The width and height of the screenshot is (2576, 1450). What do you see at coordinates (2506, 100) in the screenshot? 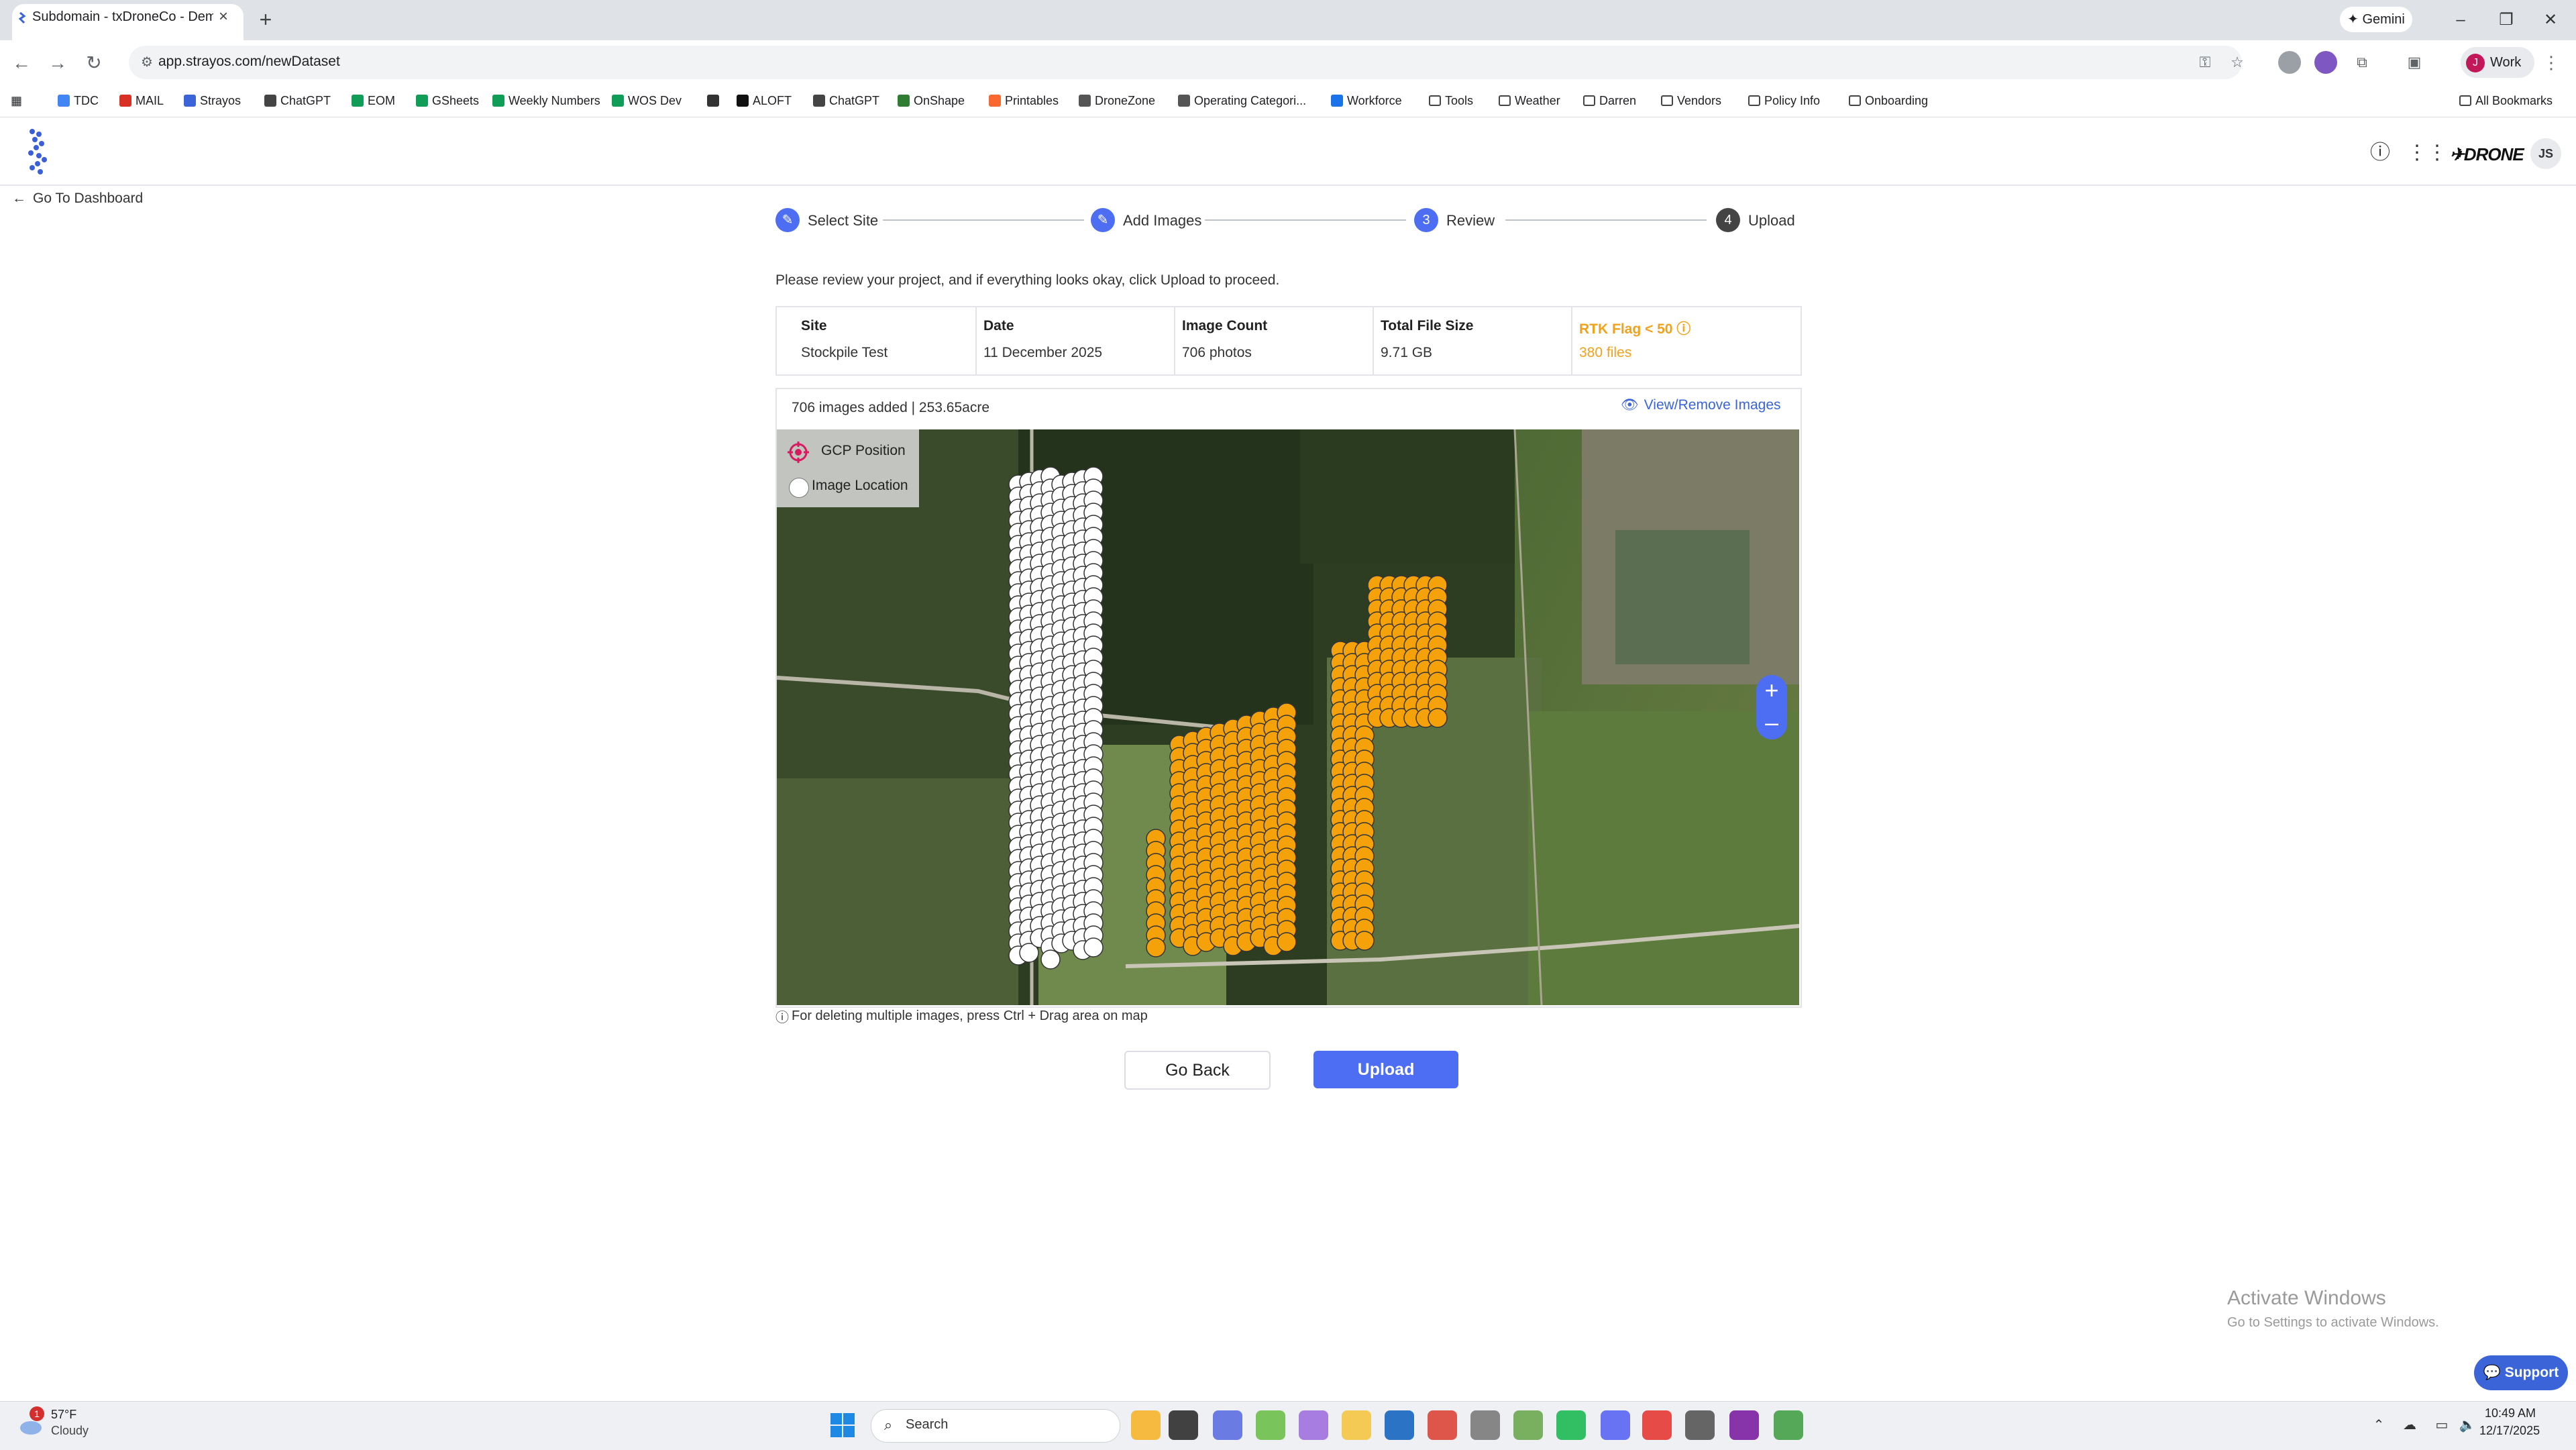
I see `all-bookmarks: All Bookmarks` at bounding box center [2506, 100].